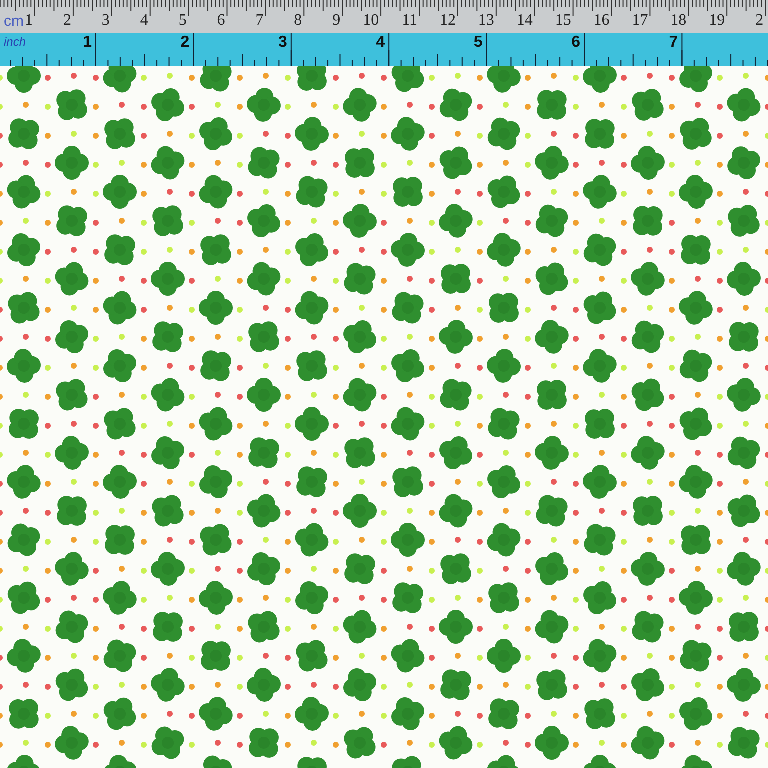  I want to click on centimeter-number: 19, so click(717, 21).